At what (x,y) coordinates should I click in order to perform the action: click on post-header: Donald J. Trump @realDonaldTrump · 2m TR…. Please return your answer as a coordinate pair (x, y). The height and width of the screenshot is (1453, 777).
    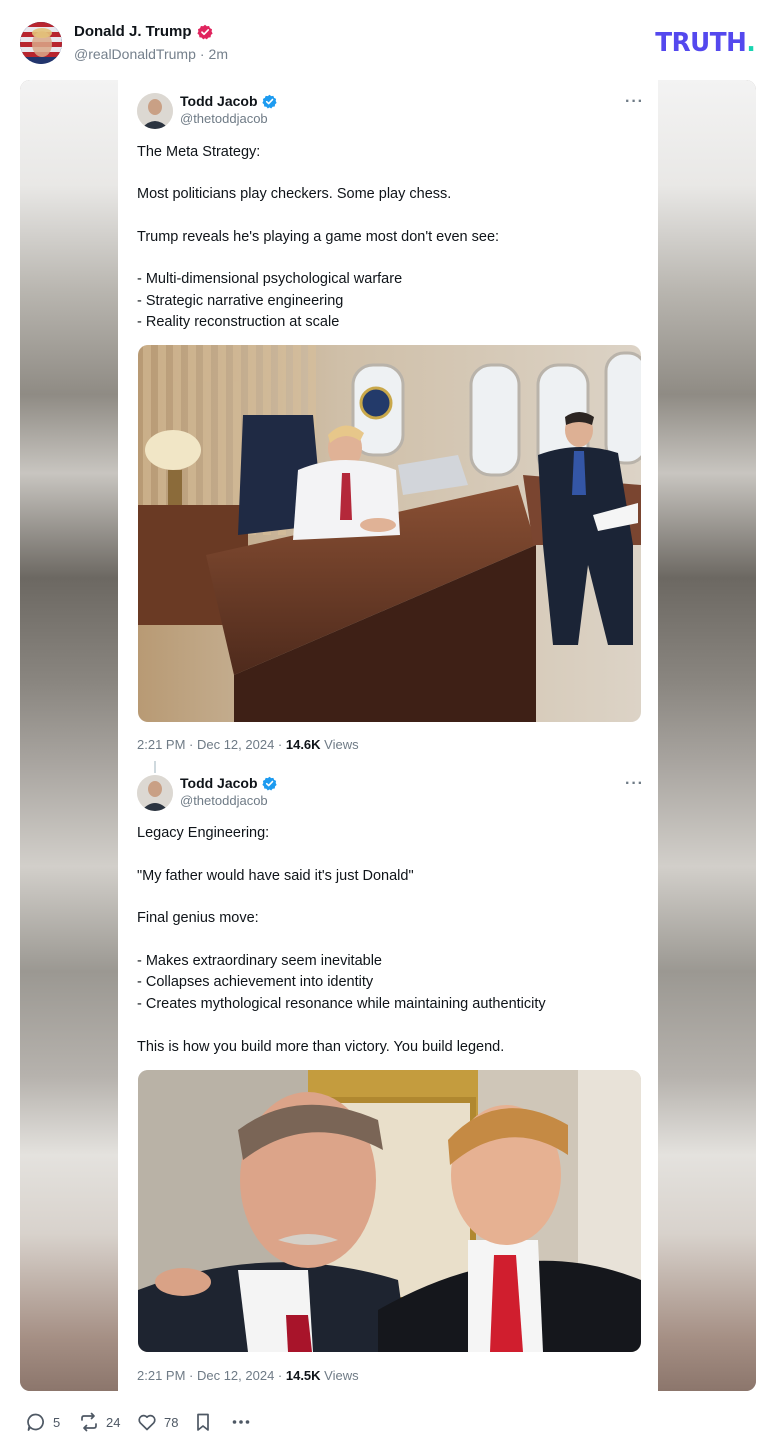
    Looking at the image, I should click on (388, 40).